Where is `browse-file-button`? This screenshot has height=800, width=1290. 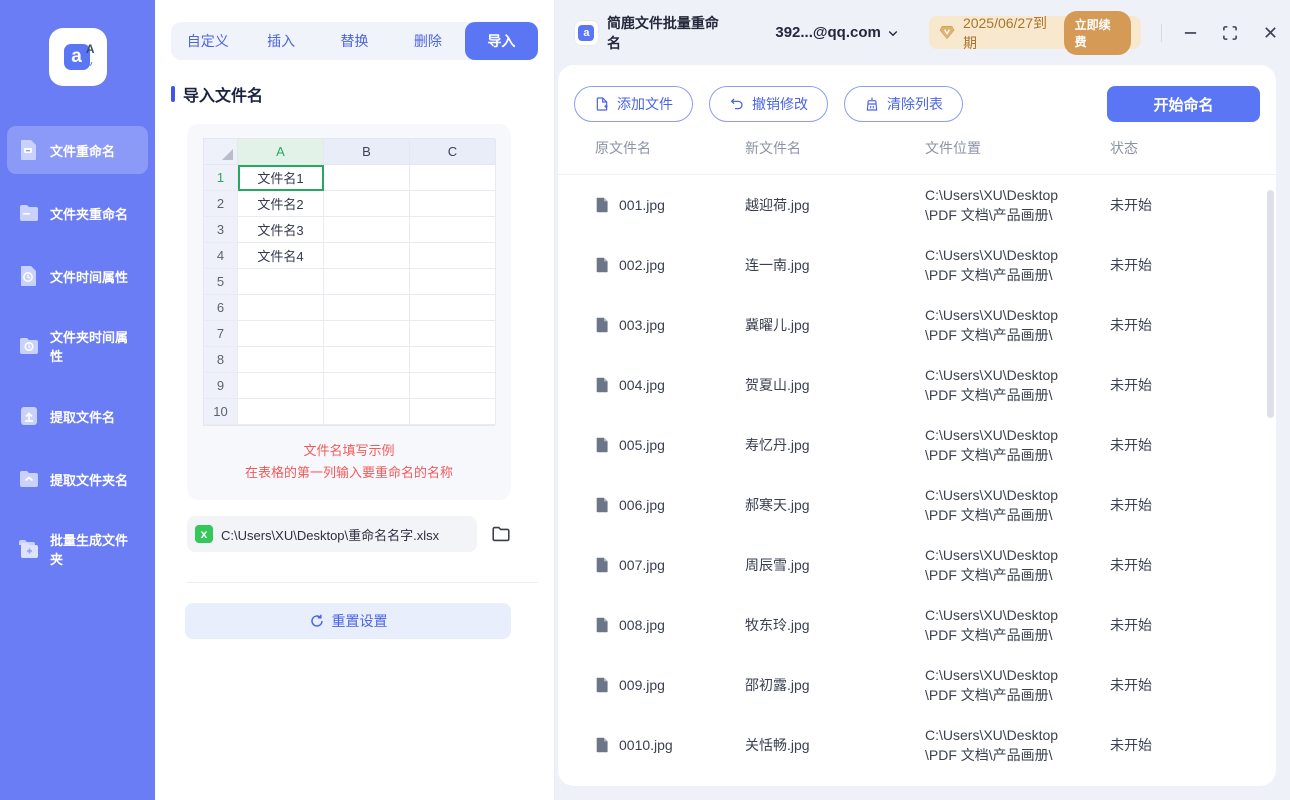 browse-file-button is located at coordinates (501, 534).